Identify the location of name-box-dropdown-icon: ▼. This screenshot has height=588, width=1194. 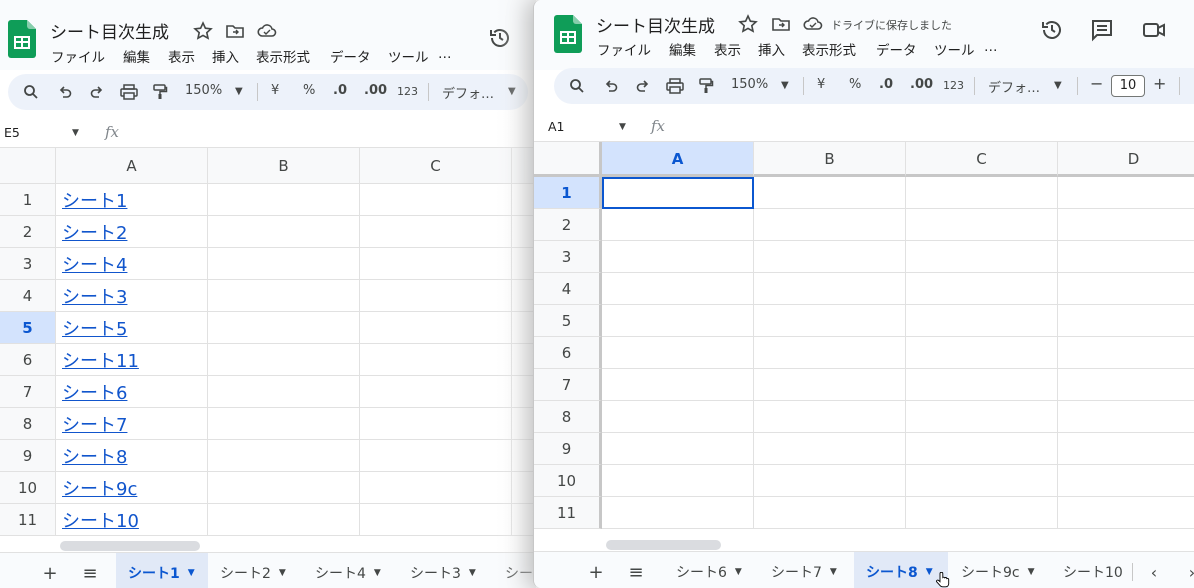
(622, 127).